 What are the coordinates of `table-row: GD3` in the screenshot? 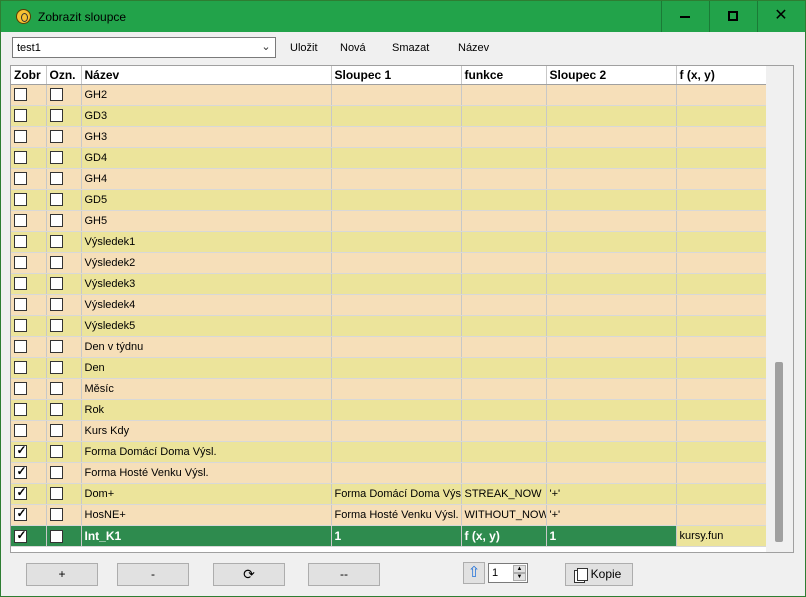 It's located at (389, 116).